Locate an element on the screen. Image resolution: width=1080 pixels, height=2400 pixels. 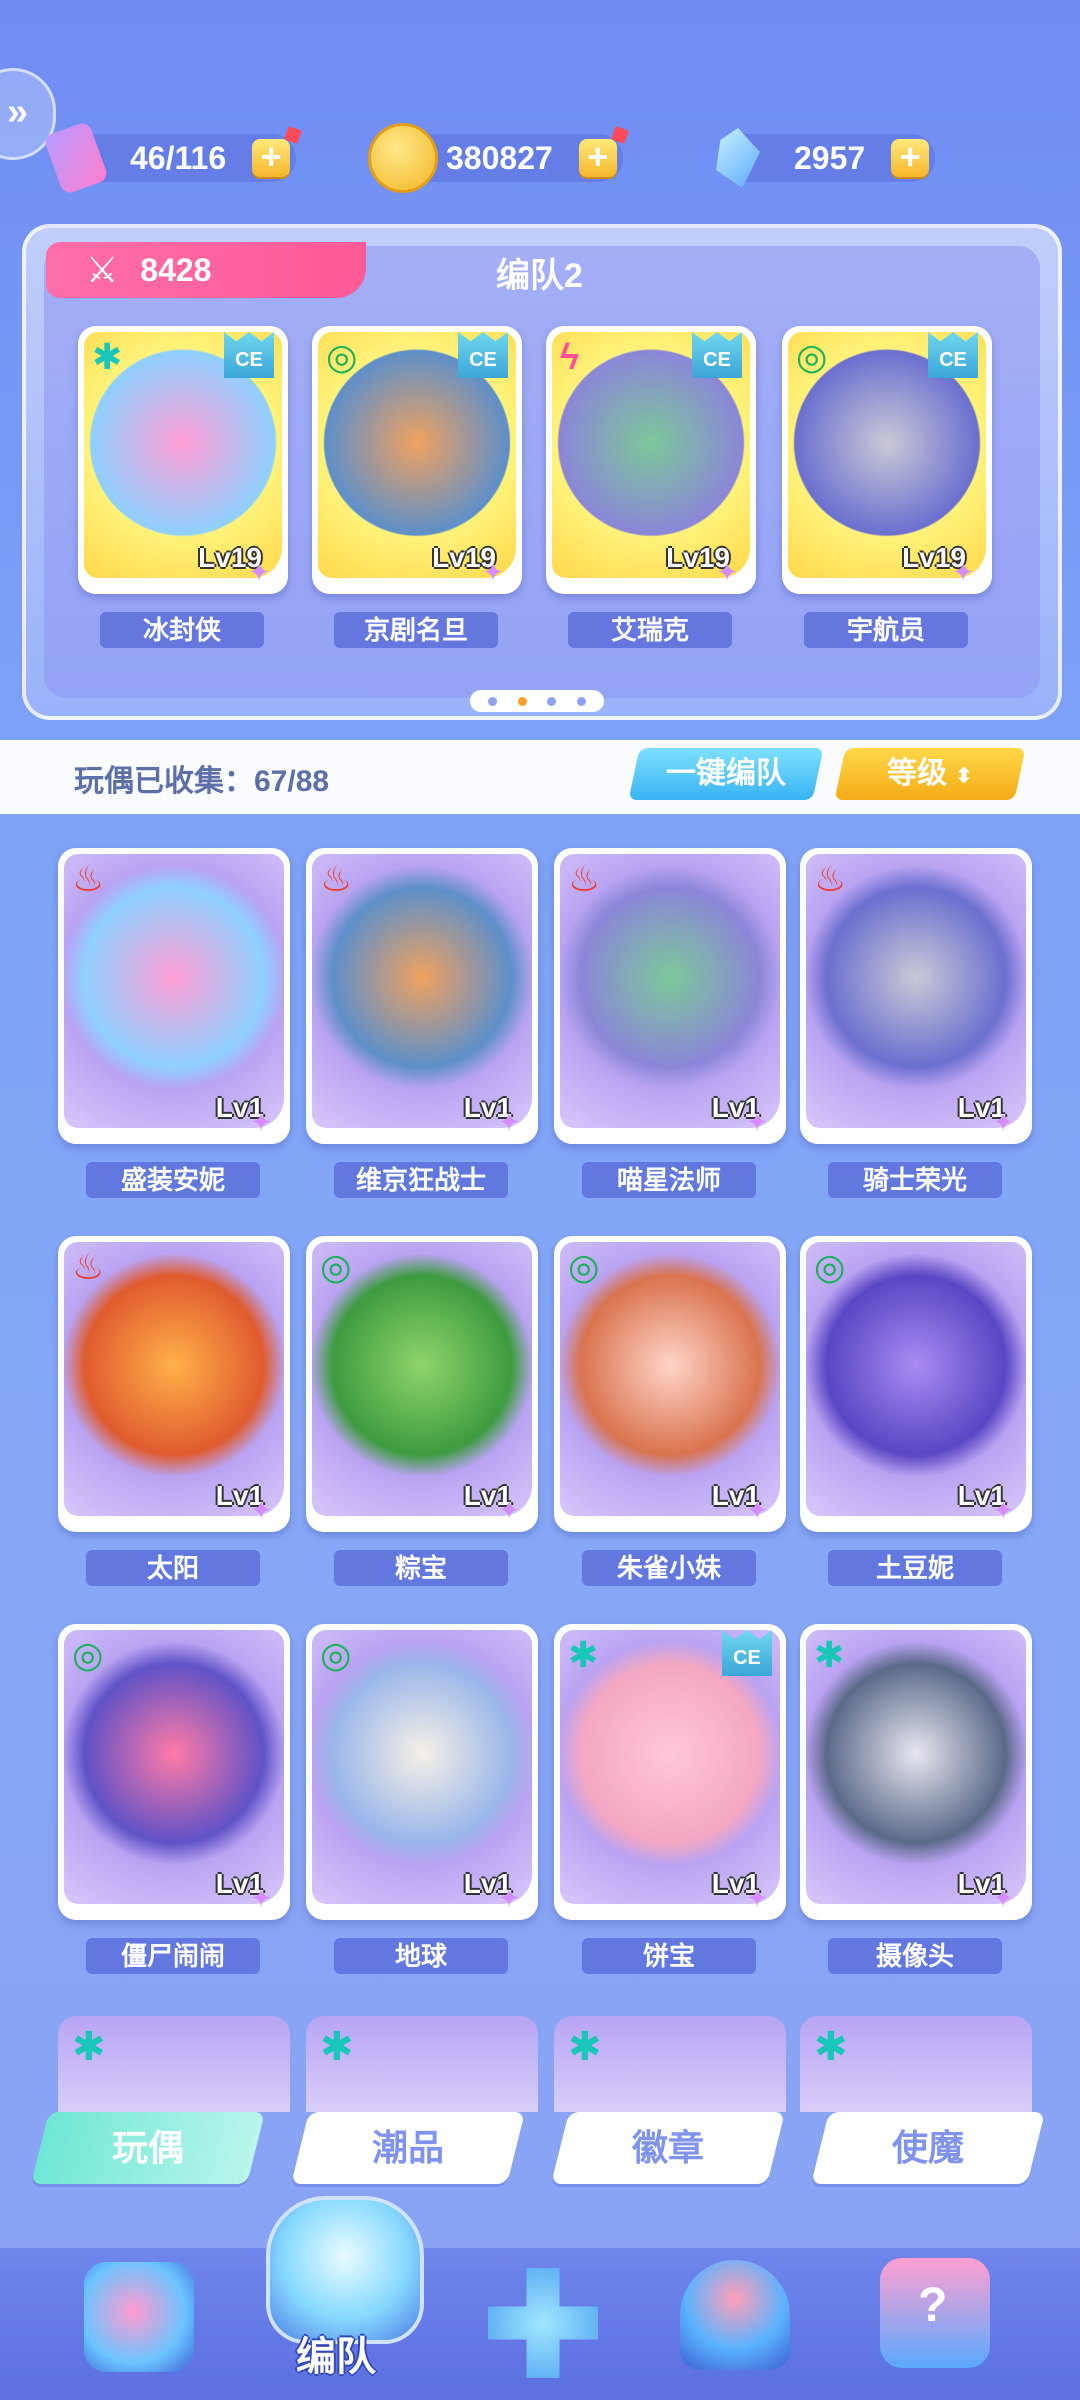
tab-trendy: 潮品 is located at coordinates (408, 2148).